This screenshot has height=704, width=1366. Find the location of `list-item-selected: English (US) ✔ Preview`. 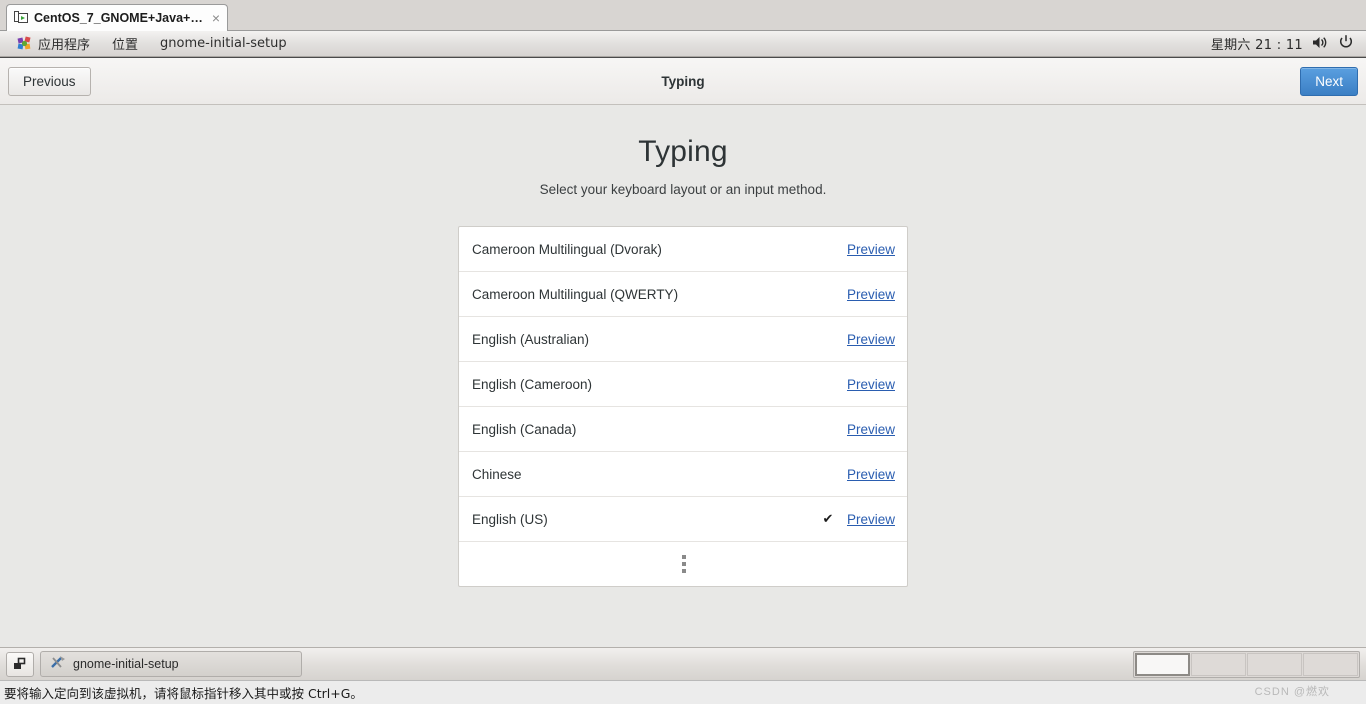

list-item-selected: English (US) ✔ Preview is located at coordinates (683, 519).